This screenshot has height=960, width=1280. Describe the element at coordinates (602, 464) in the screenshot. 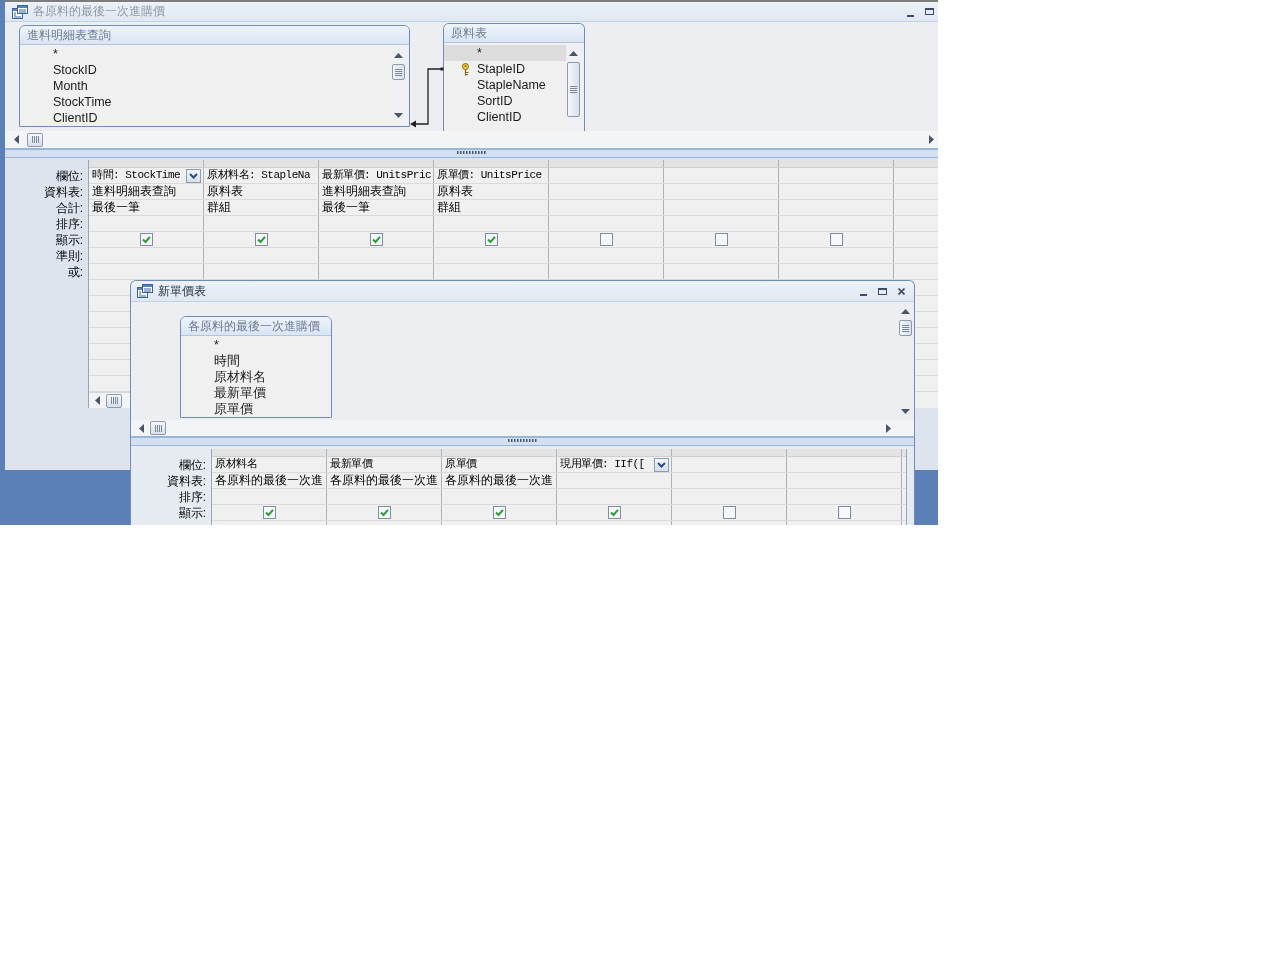

I see `field-expression: 現用單價: IIf([` at that location.